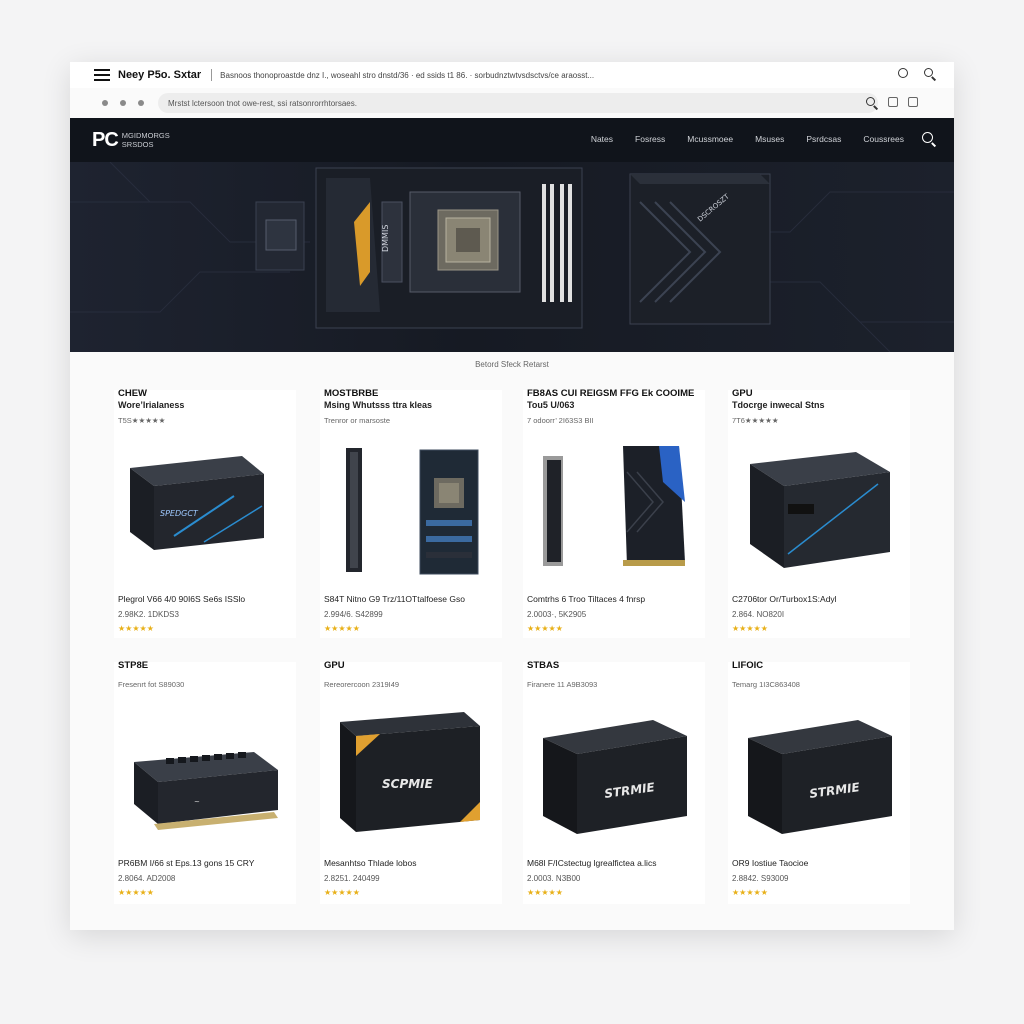 This screenshot has height=1024, width=1024. What do you see at coordinates (205, 506) in the screenshot?
I see `product-image-case: SPEDGCT` at bounding box center [205, 506].